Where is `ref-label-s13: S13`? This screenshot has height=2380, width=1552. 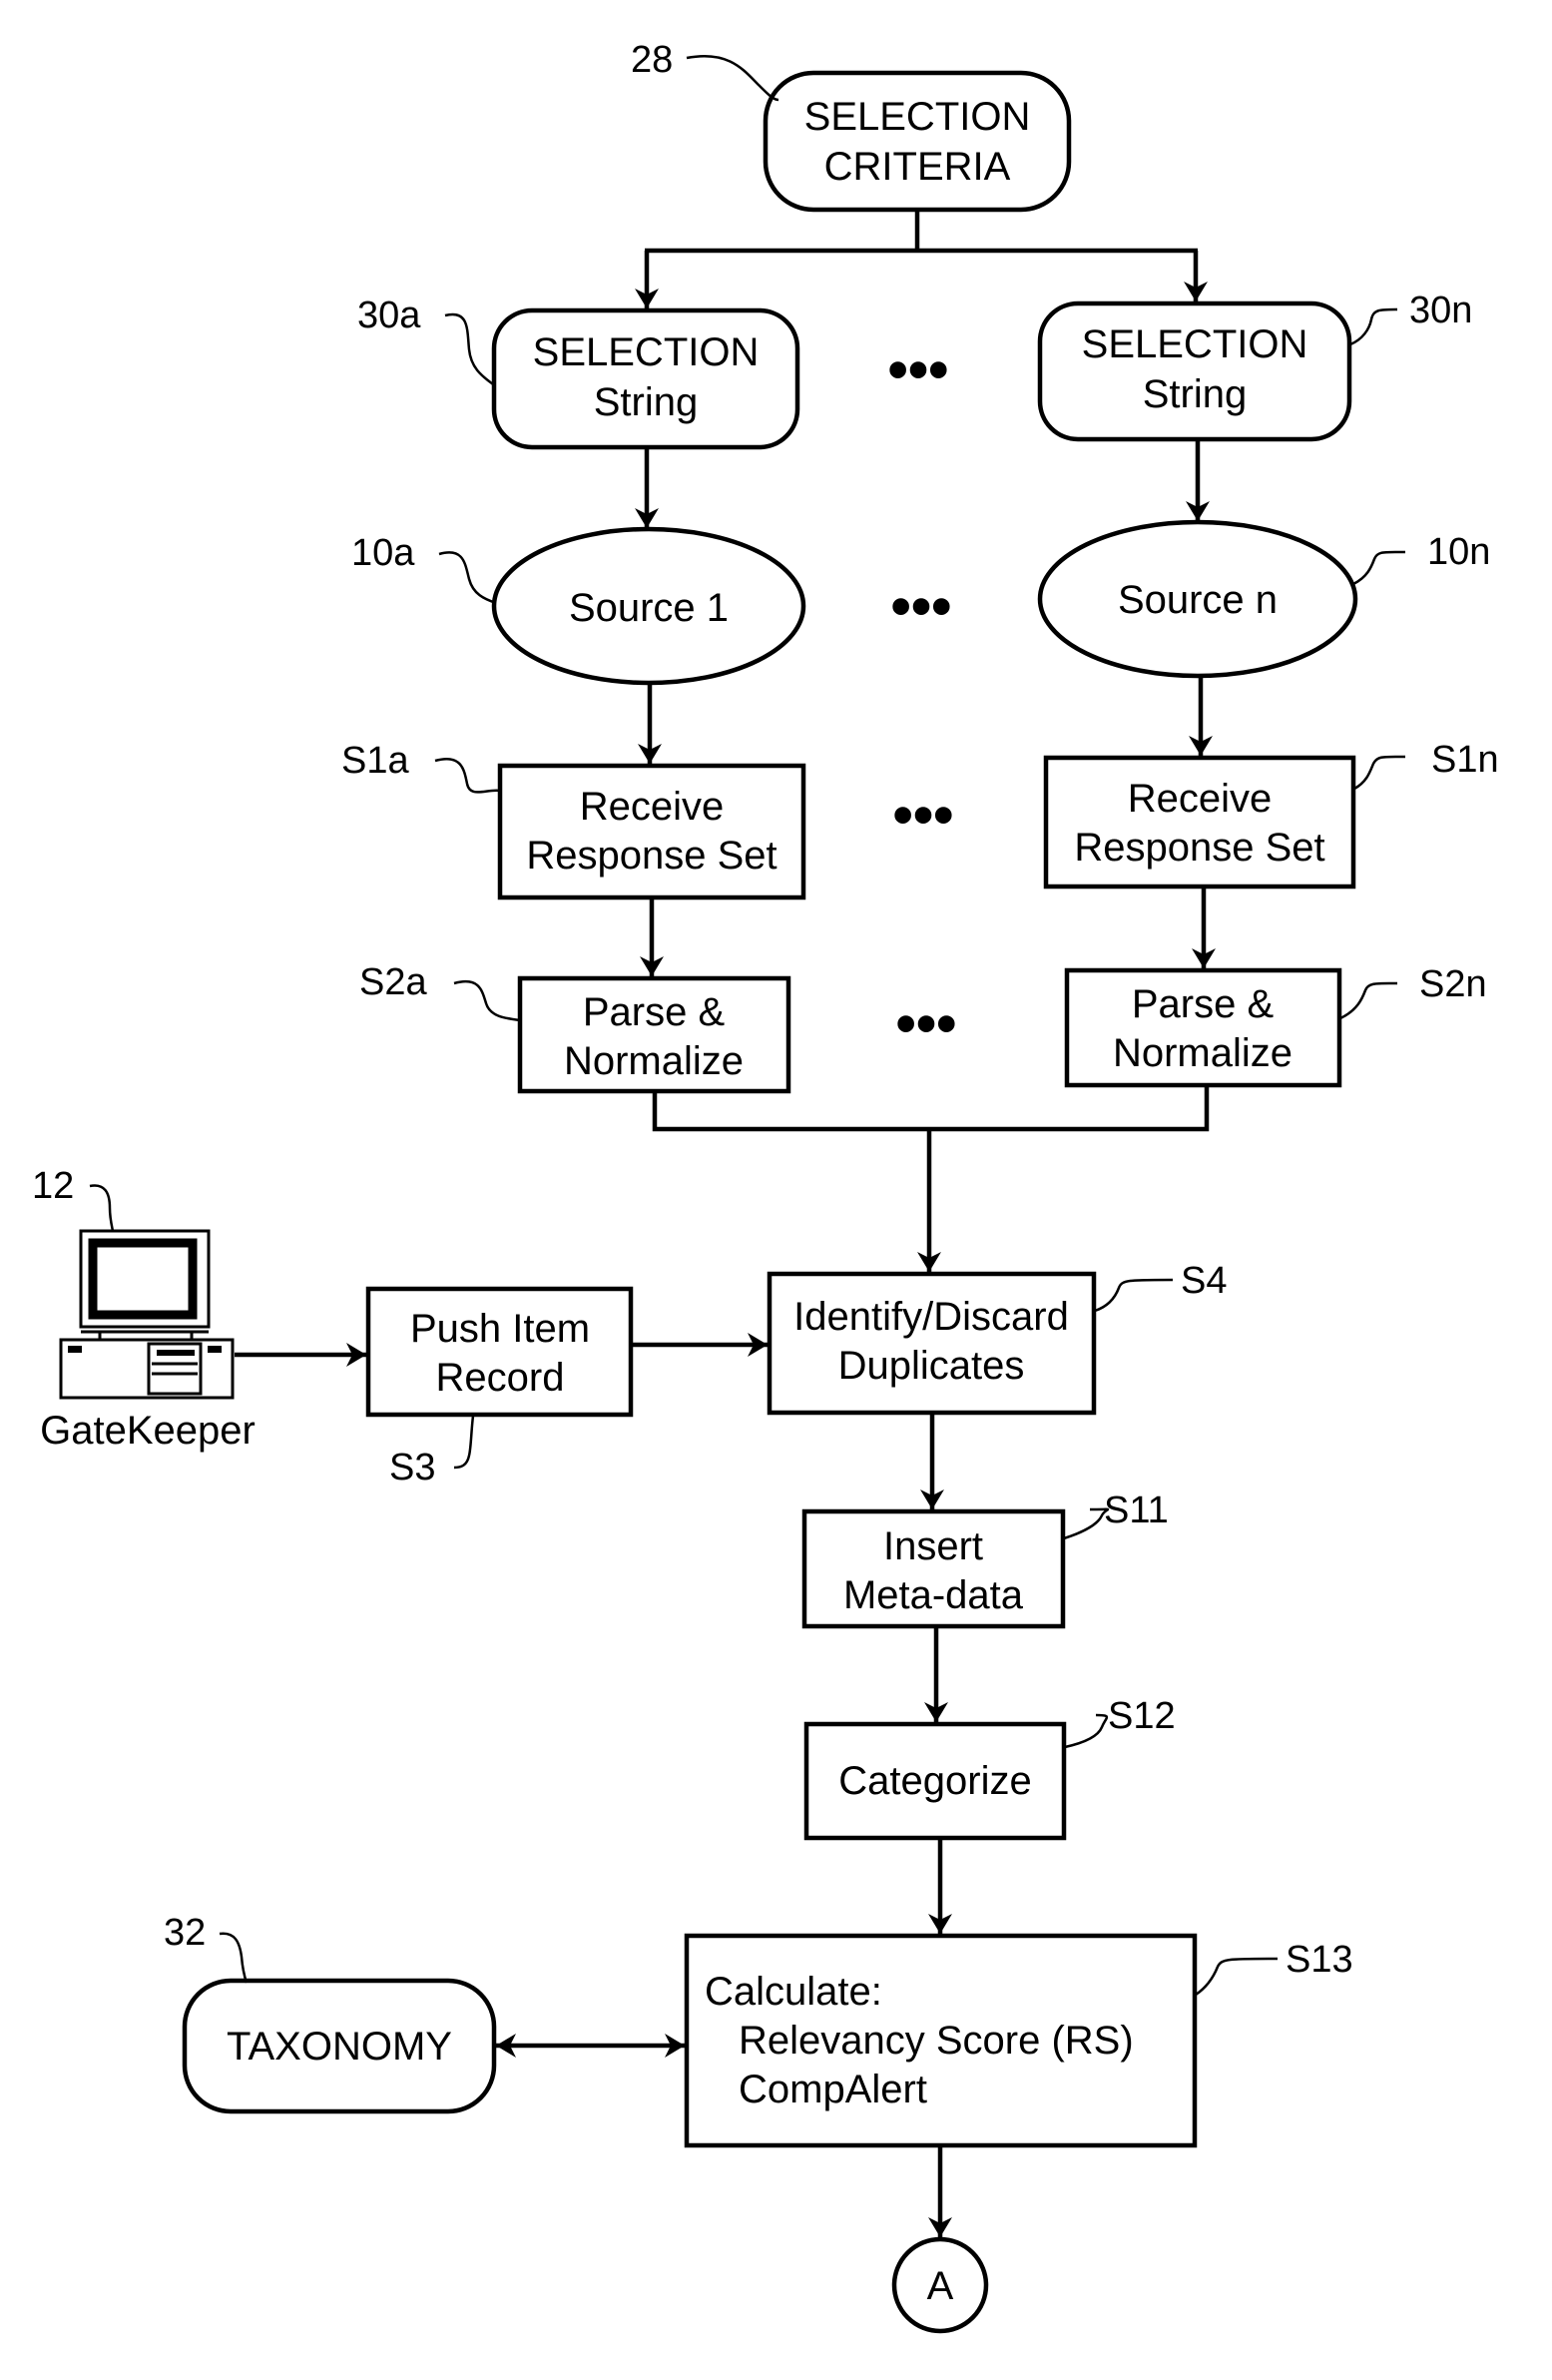
ref-label-s13: S13 is located at coordinates (1319, 1960).